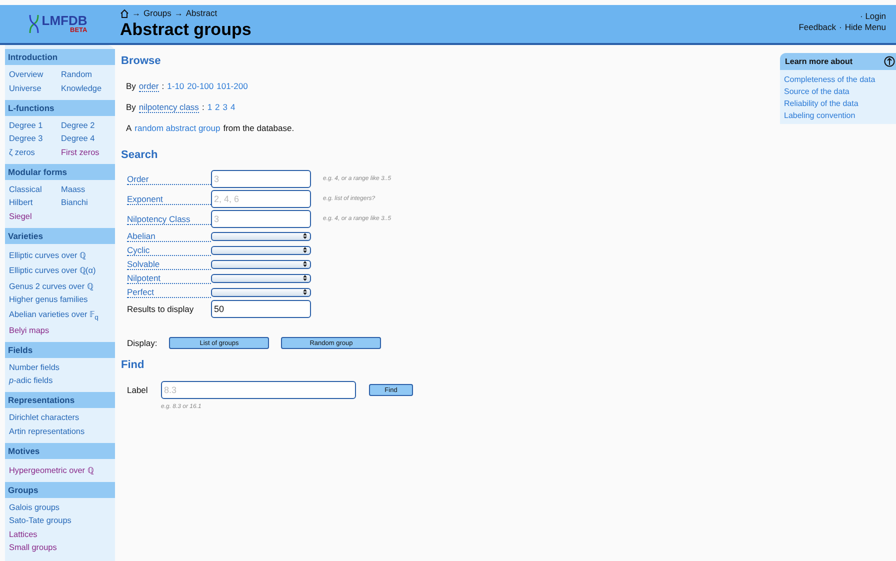 The image size is (896, 561). I want to click on section-heading: Search, so click(140, 155).